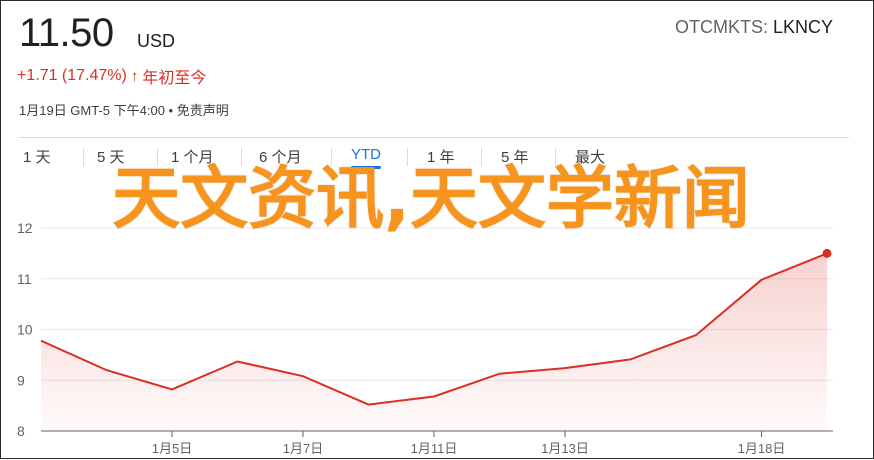 Image resolution: width=874 pixels, height=460 pixels. Describe the element at coordinates (431, 199) in the screenshot. I see `watermark-overlay-text: 天文资讯,天文学新闻` at that location.